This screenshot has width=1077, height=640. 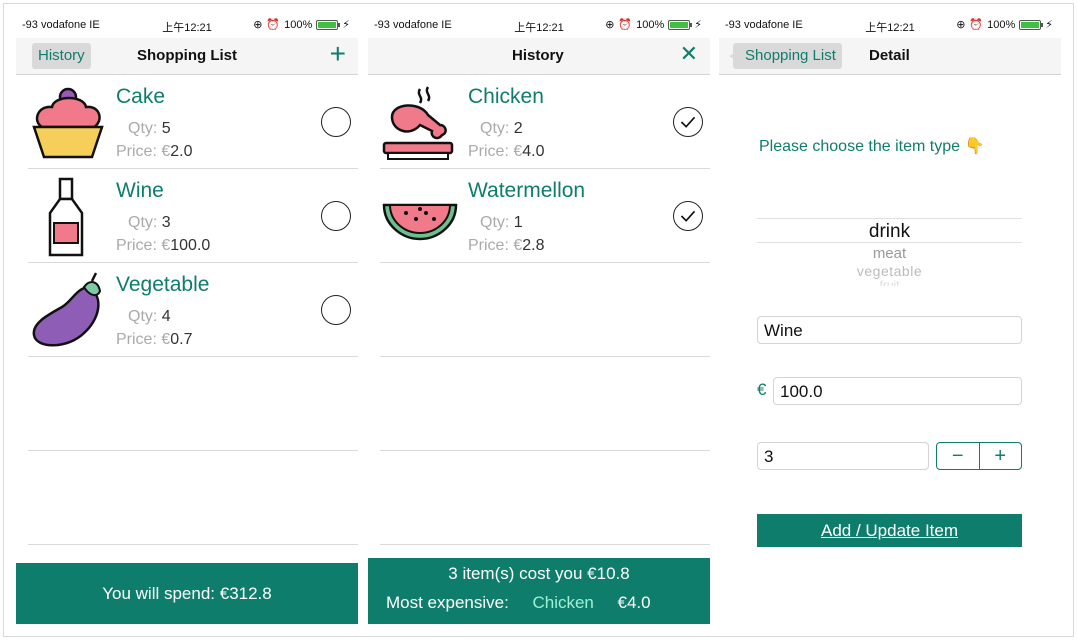 I want to click on minus-icon: −, so click(x=958, y=456).